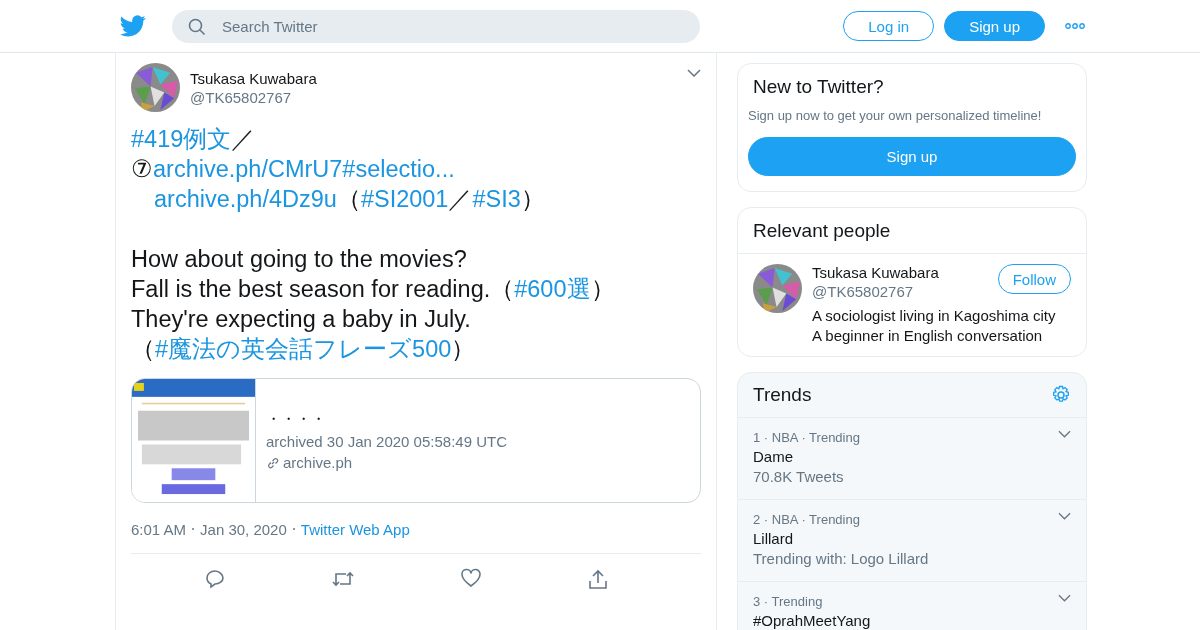 This screenshot has height=630, width=1200. Describe the element at coordinates (355, 529) in the screenshot. I see `source-link: Twitter Web App` at that location.